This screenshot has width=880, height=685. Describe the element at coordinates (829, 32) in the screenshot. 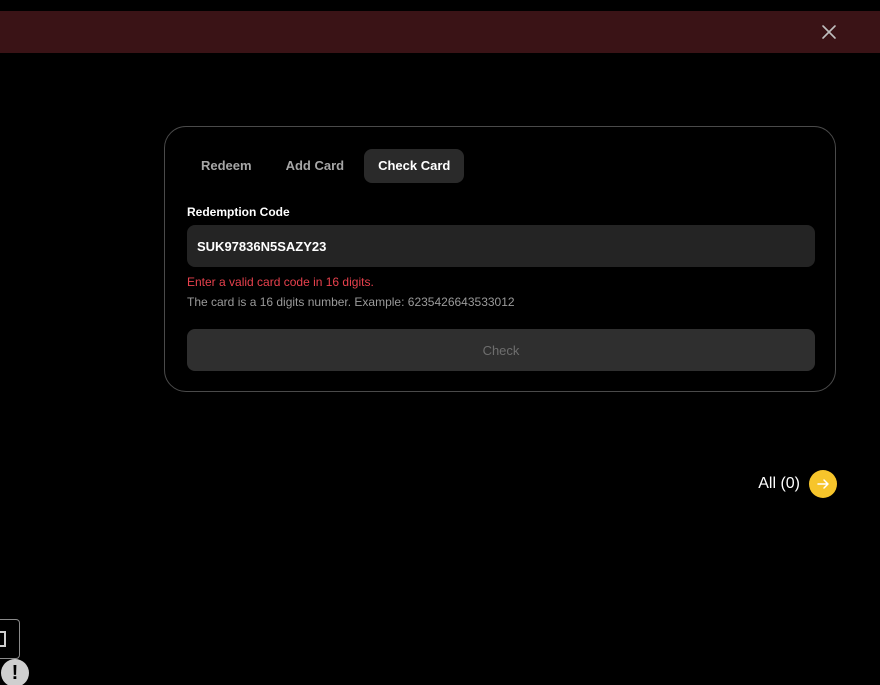

I see `close-icon` at that location.